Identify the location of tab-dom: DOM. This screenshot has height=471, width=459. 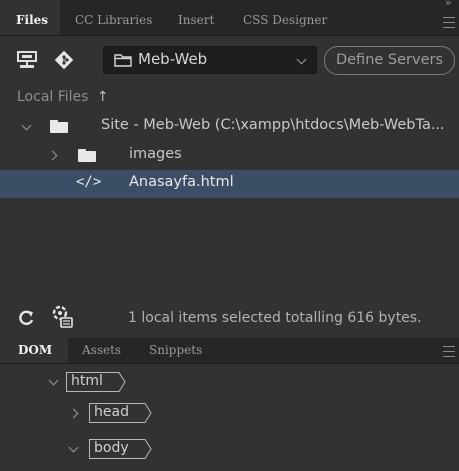
(34, 350).